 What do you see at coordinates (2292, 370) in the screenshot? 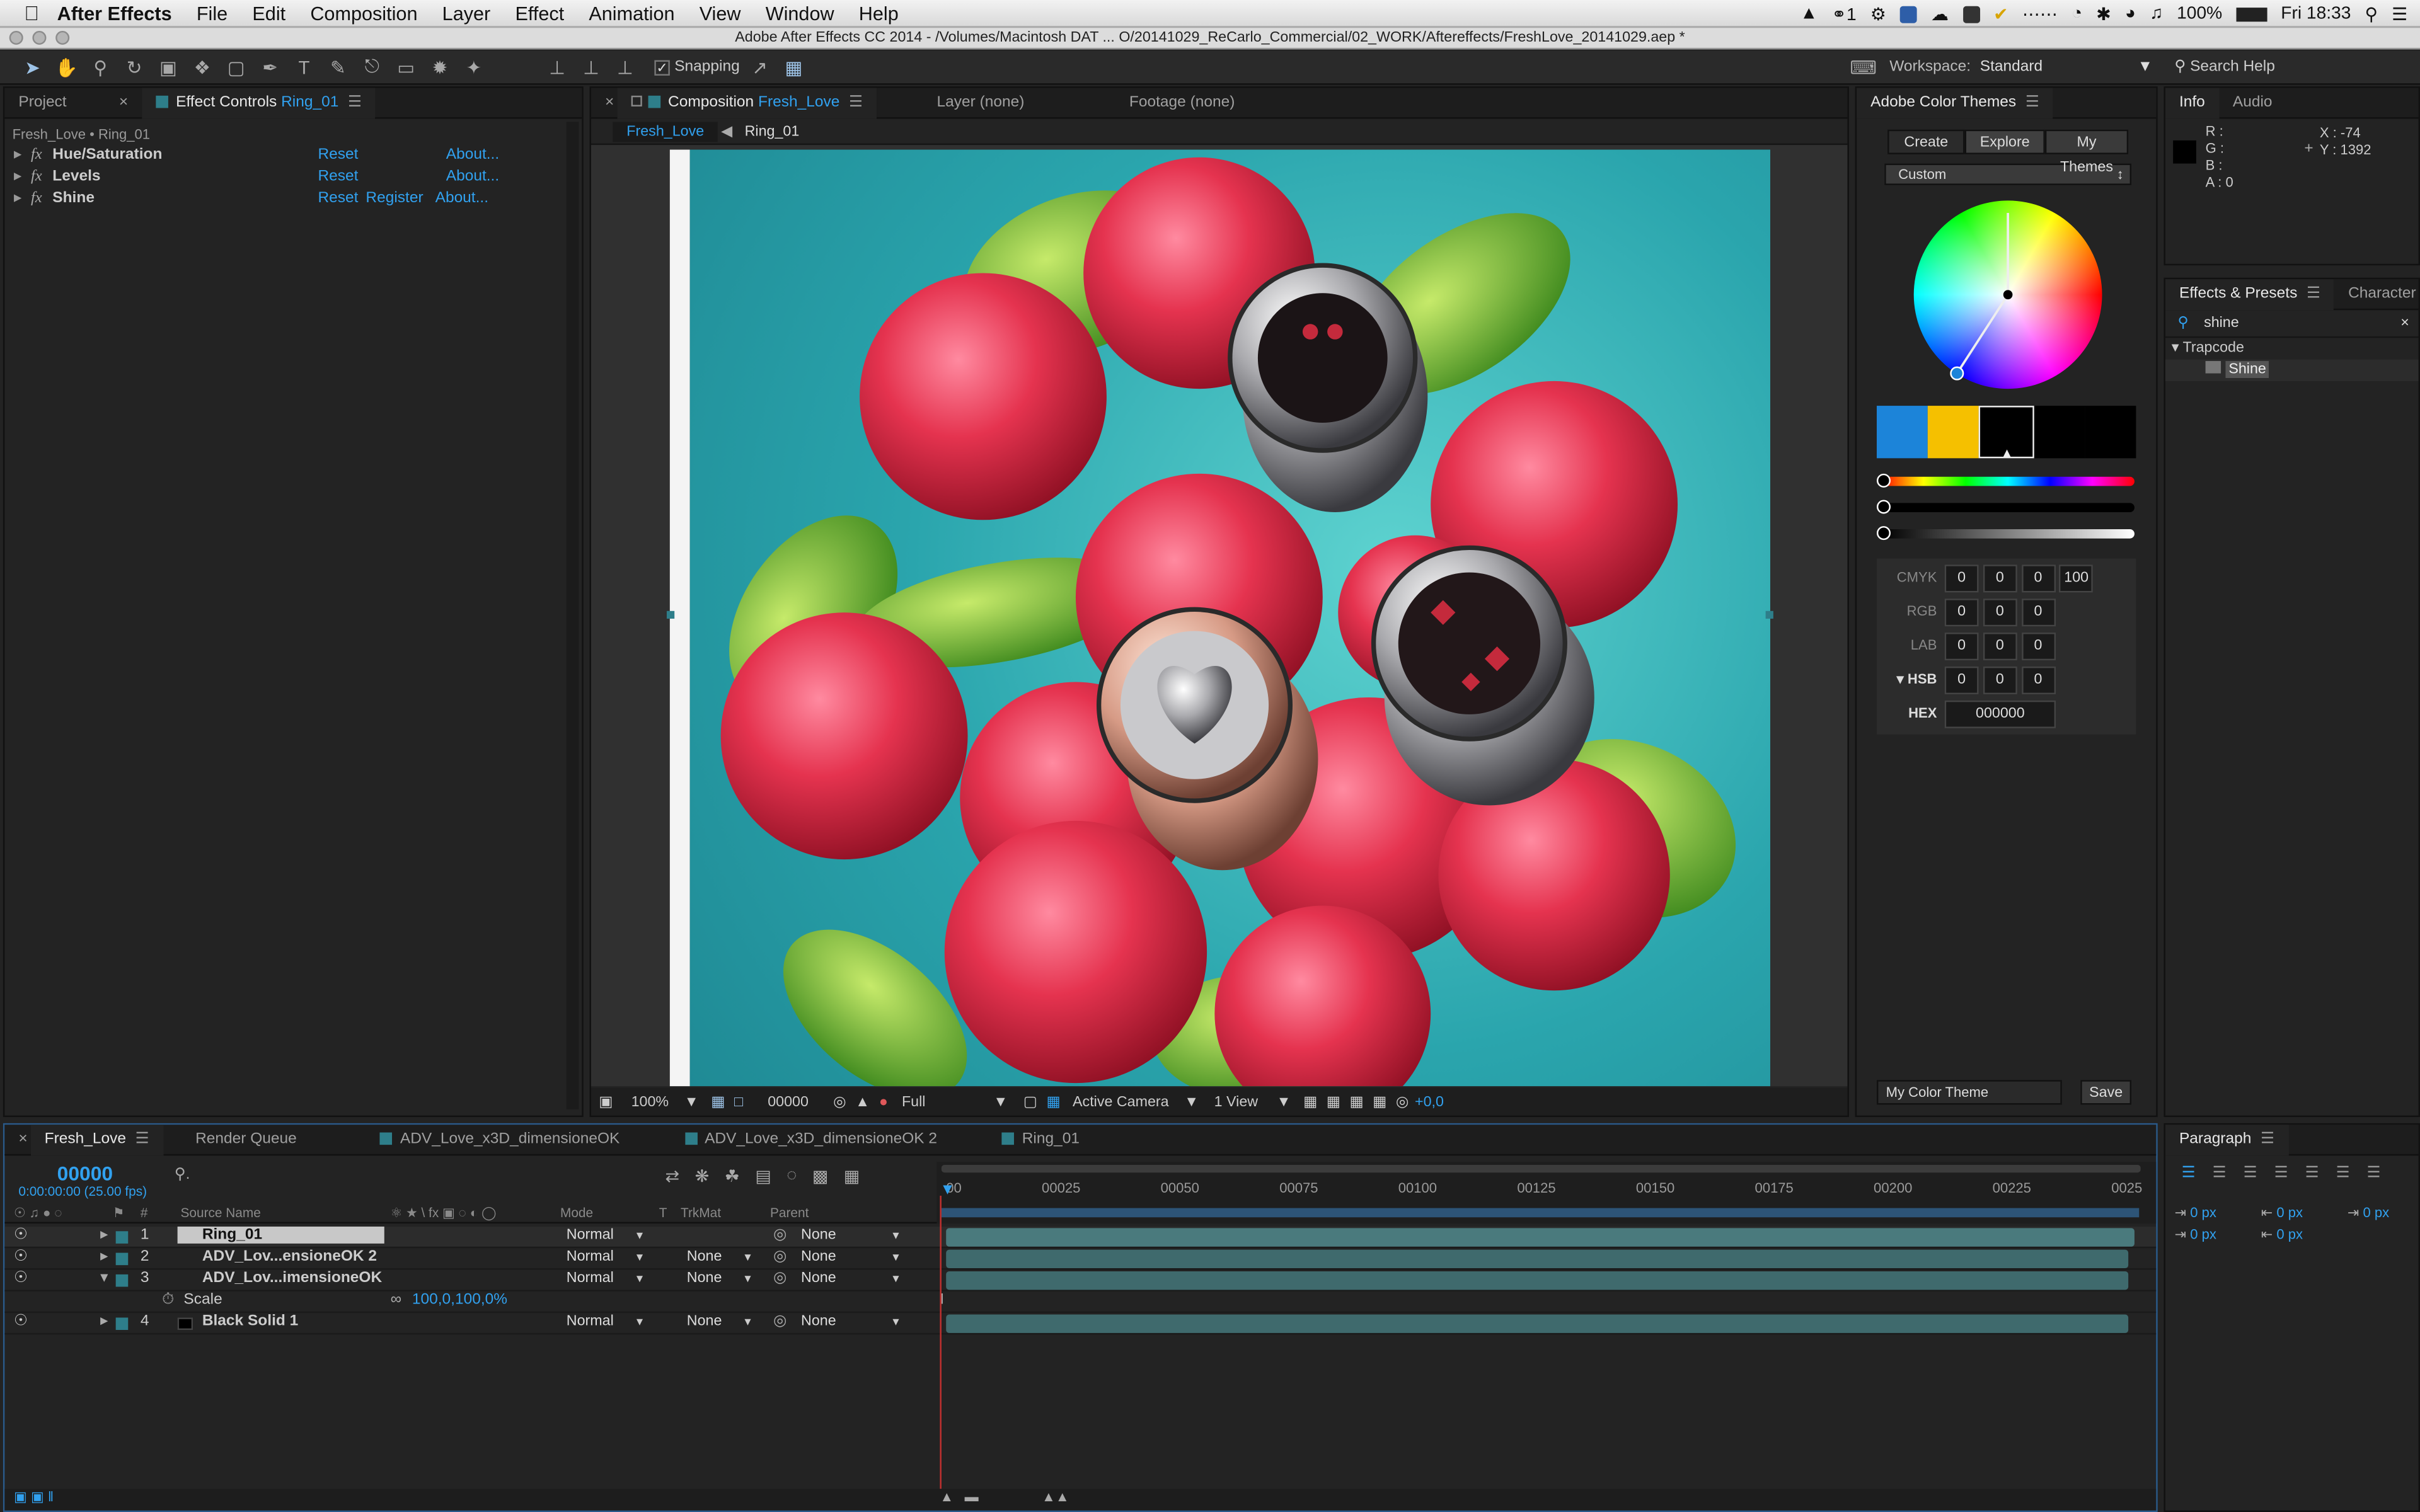
I see `effects-item-shine: Shine` at bounding box center [2292, 370].